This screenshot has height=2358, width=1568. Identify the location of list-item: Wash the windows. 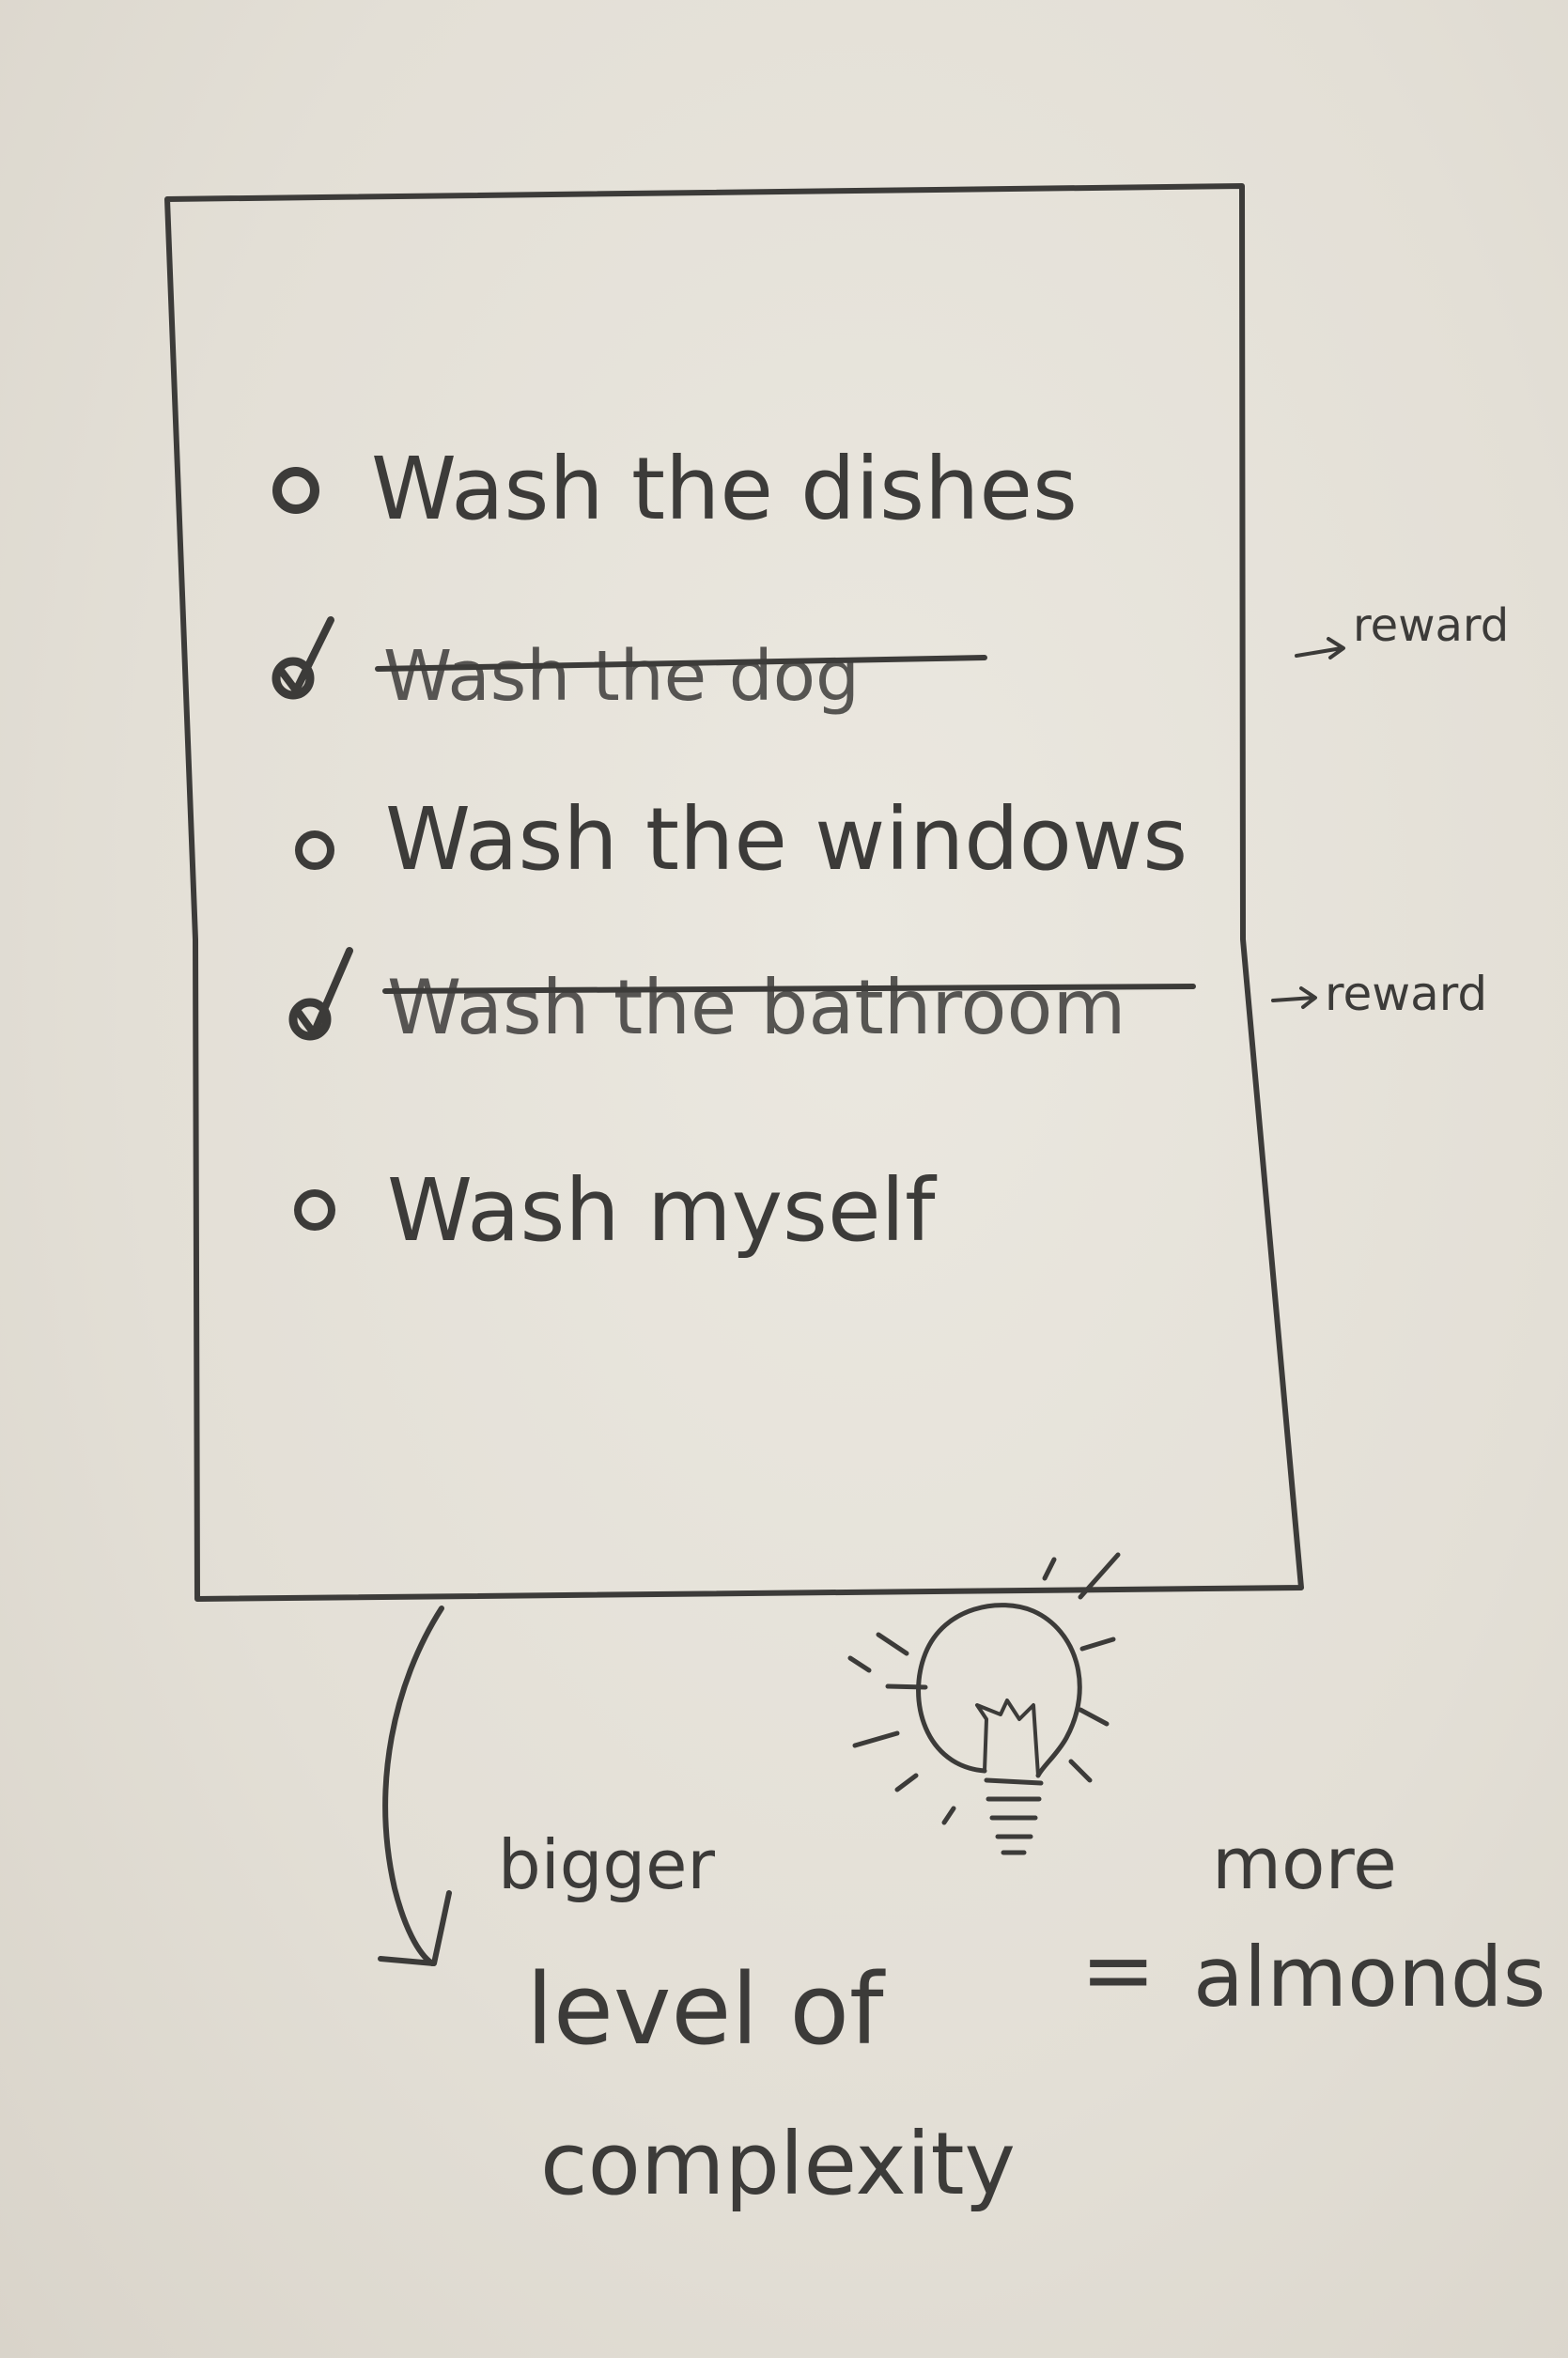
(741, 839).